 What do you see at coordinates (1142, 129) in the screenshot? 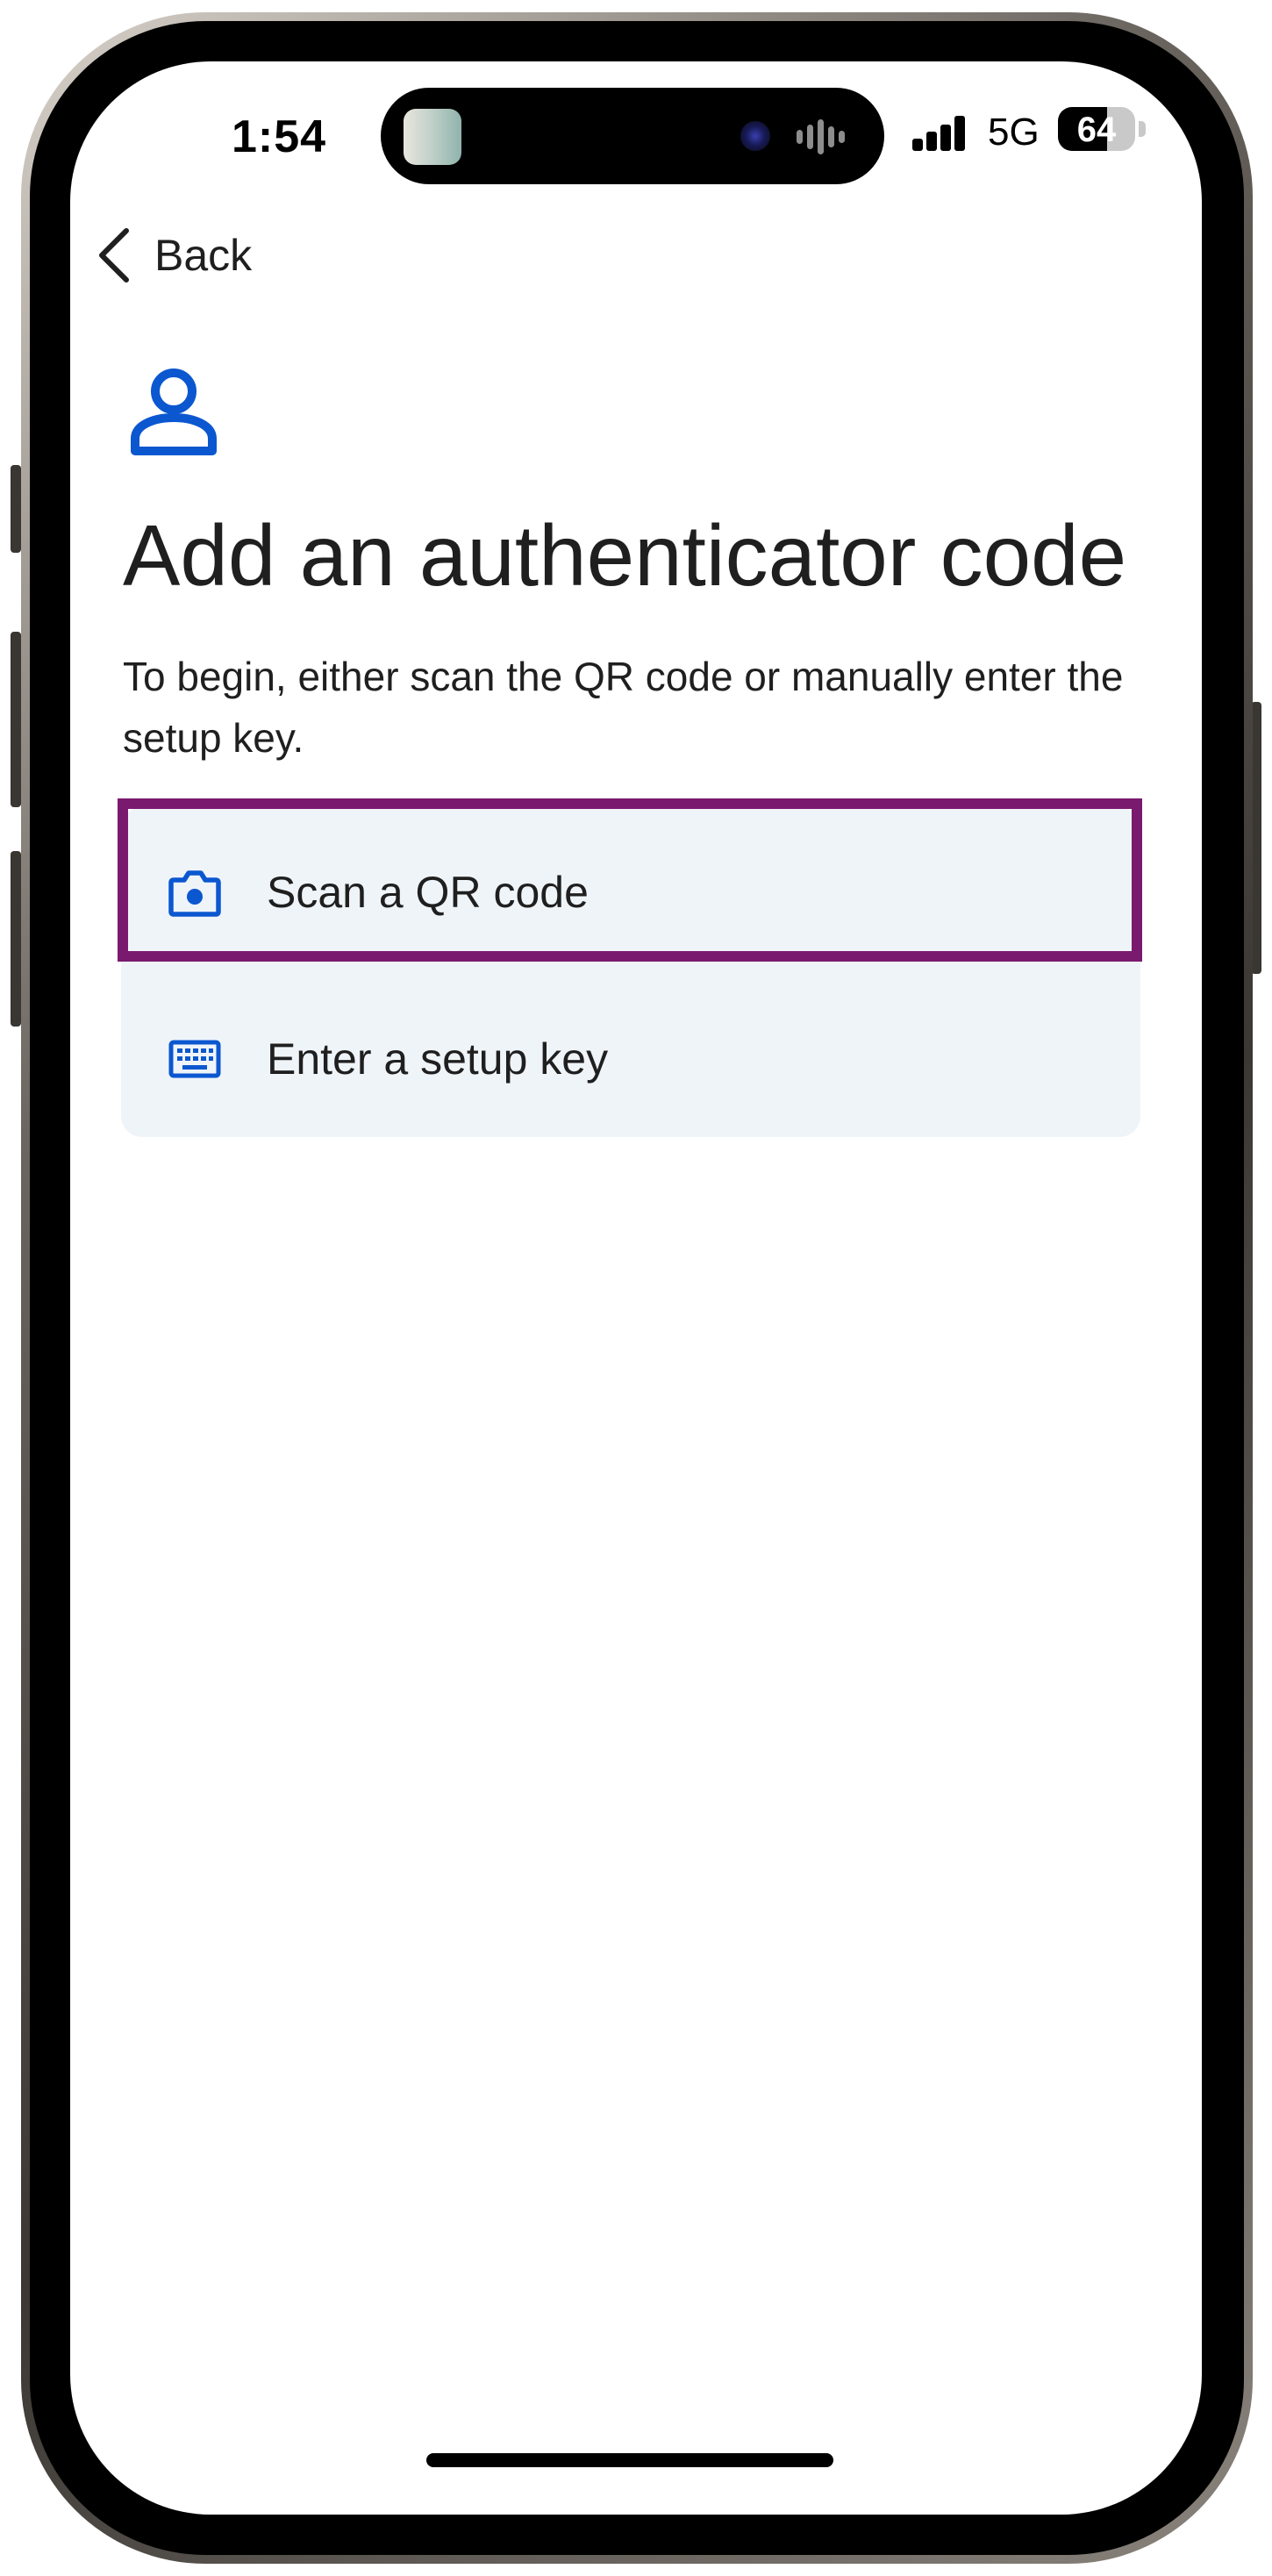
I see `battery-tip` at bounding box center [1142, 129].